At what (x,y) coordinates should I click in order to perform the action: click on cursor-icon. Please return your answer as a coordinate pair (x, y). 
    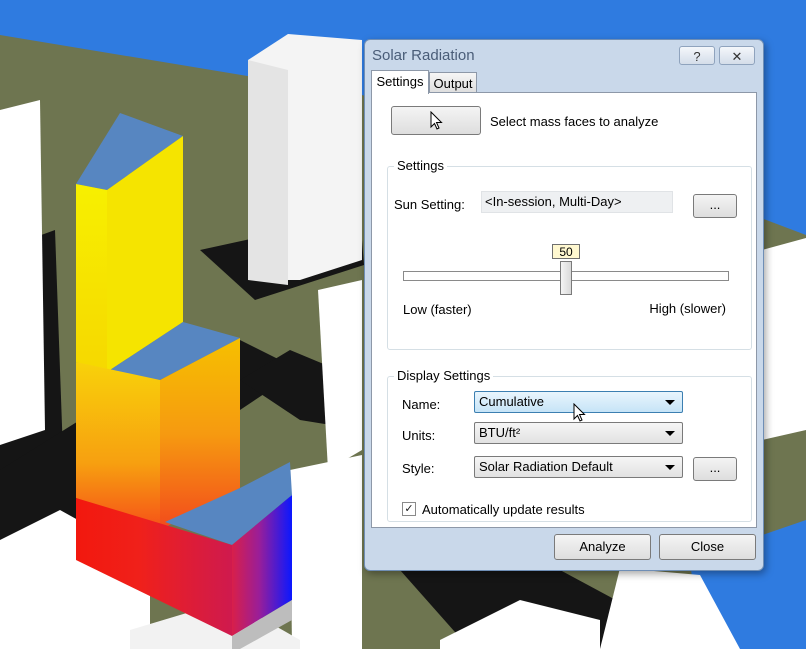
    Looking at the image, I should click on (436, 120).